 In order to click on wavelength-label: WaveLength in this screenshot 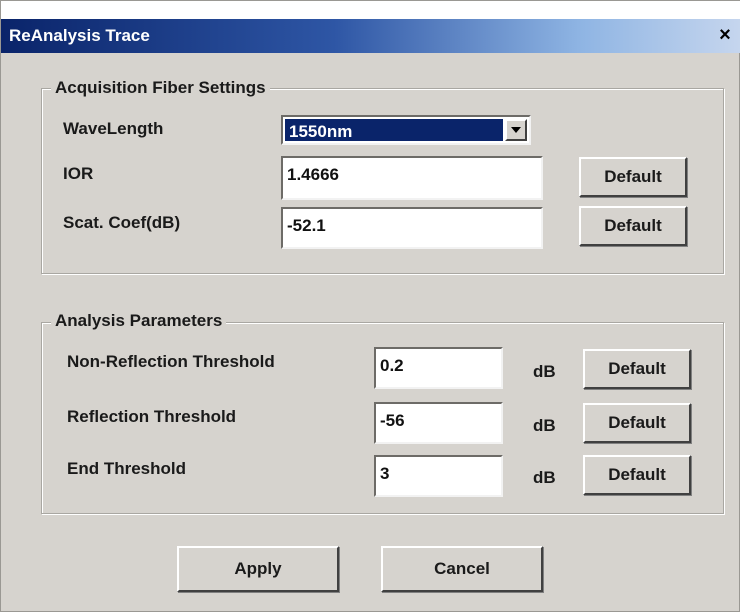, I will do `click(113, 128)`.